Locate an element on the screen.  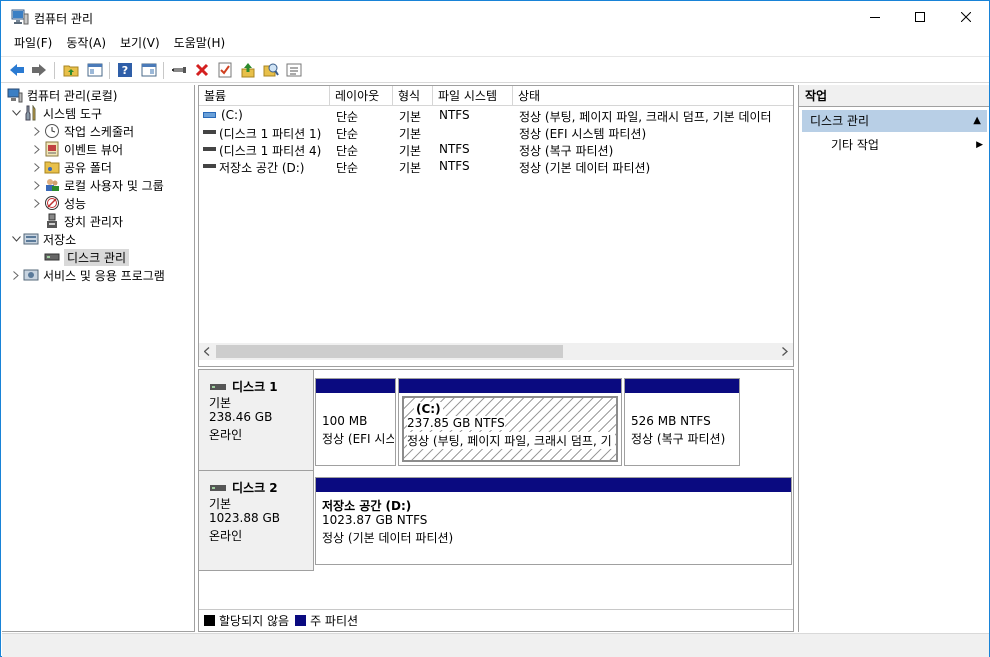
maximize-button is located at coordinates (920, 16).